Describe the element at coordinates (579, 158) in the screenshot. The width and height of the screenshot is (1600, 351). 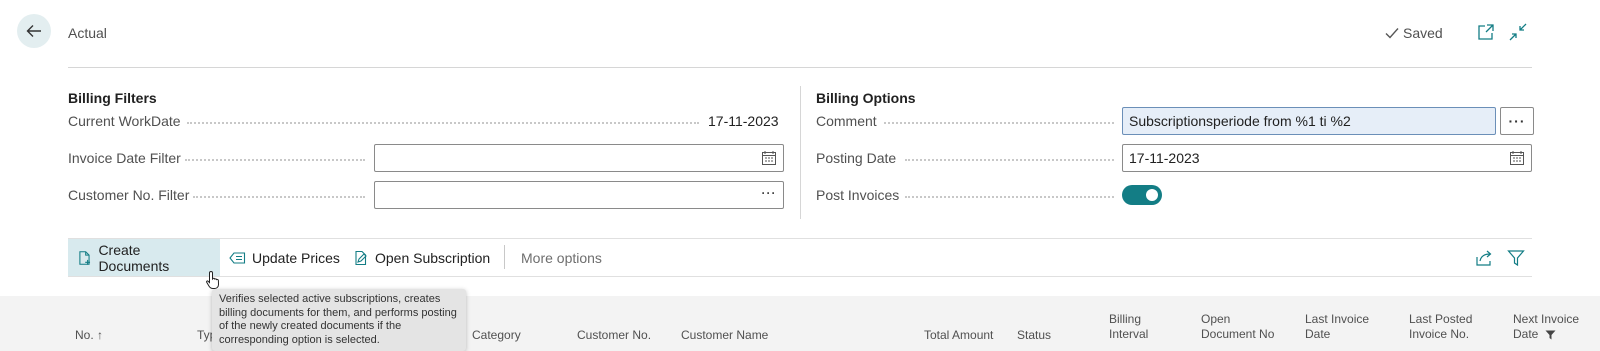
I see `invoice-date-filter-input` at that location.